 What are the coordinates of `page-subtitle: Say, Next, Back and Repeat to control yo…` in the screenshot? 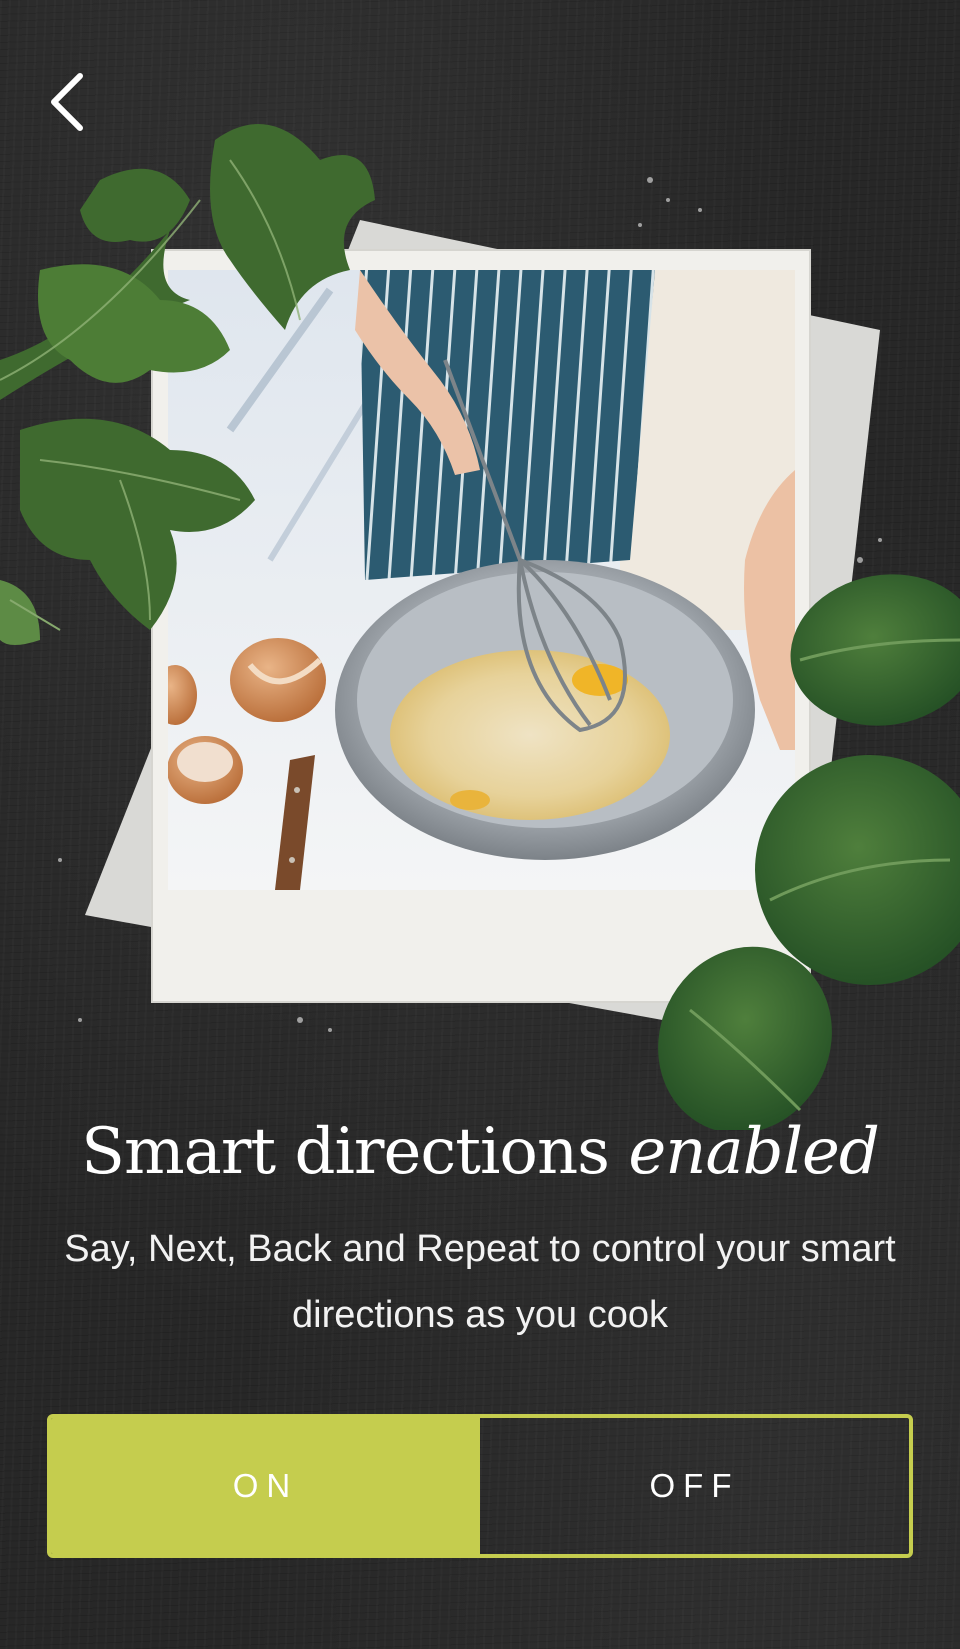 It's located at (480, 1282).